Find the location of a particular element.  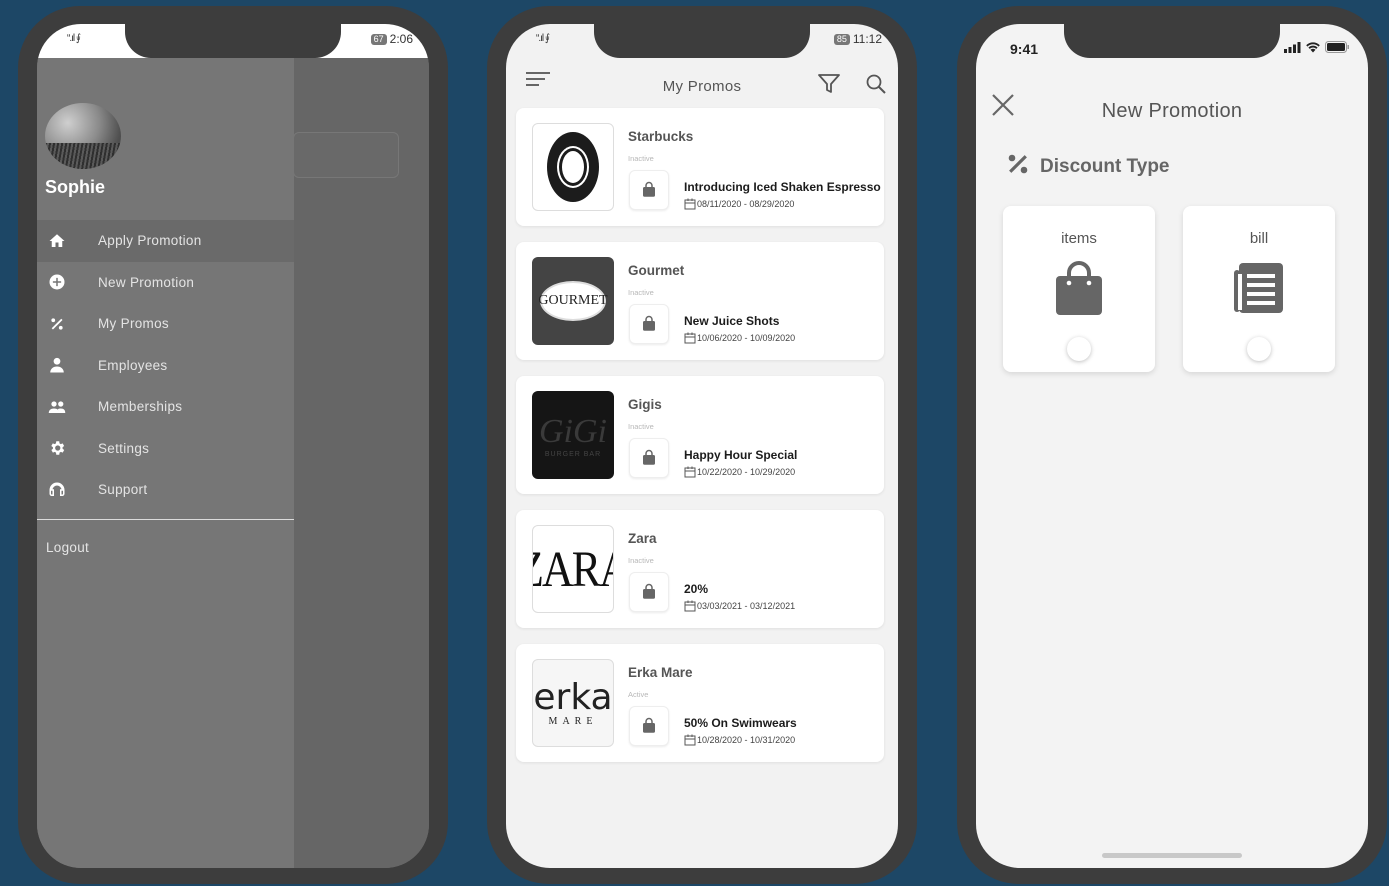

background-content-scrim is located at coordinates (361, 463).